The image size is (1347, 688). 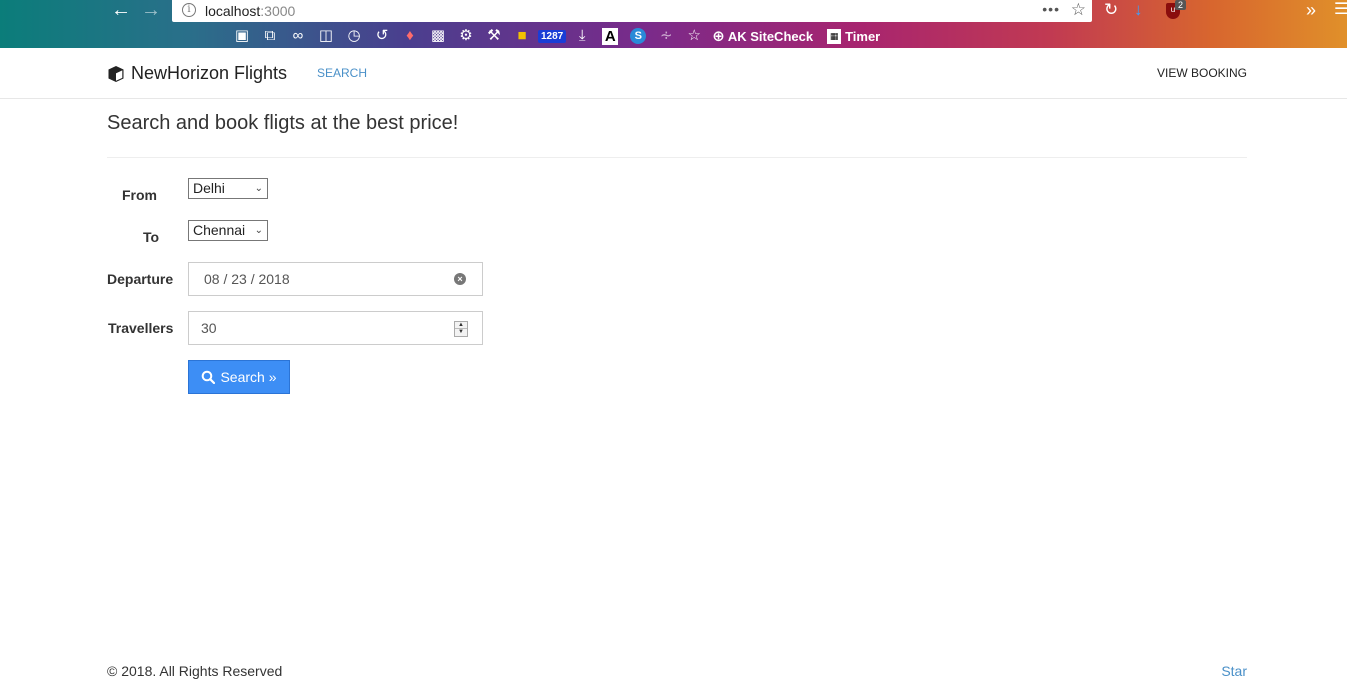 What do you see at coordinates (270, 36) in the screenshot?
I see `new-window-icon: ⧉` at bounding box center [270, 36].